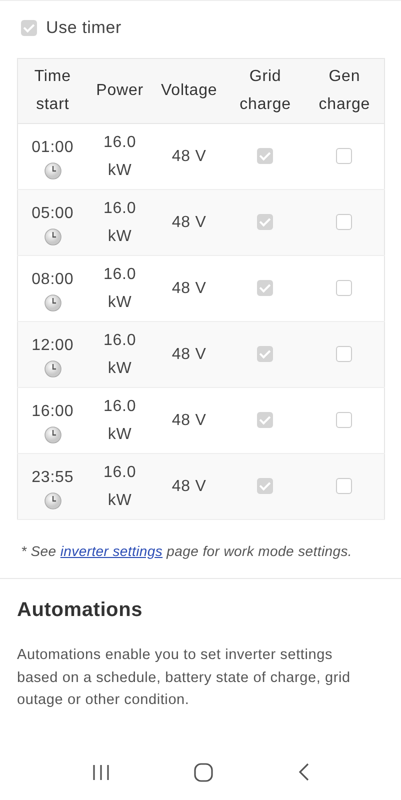 This screenshot has height=800, width=401. What do you see at coordinates (101, 772) in the screenshot?
I see `recent-apps-icon` at bounding box center [101, 772].